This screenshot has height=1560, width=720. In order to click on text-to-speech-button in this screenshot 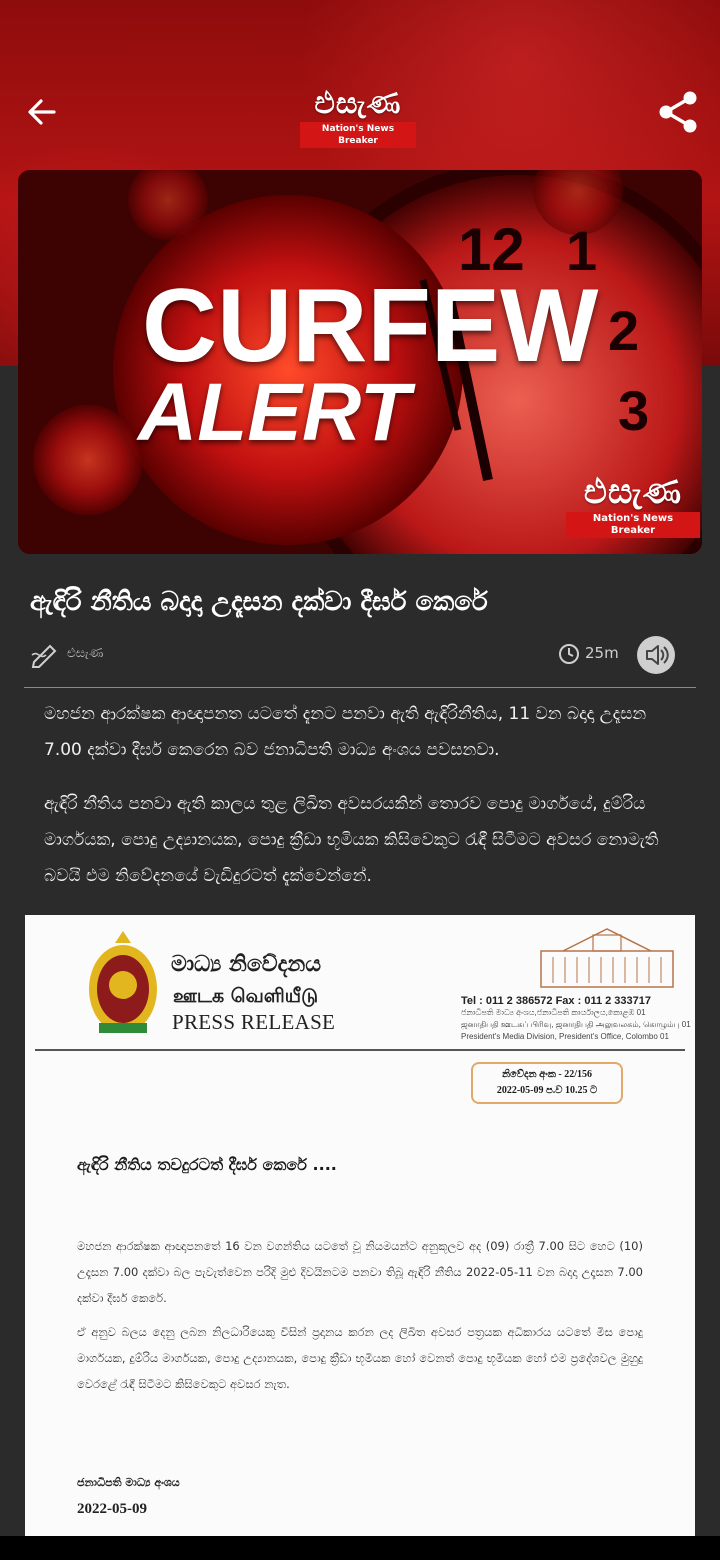, I will do `click(656, 655)`.